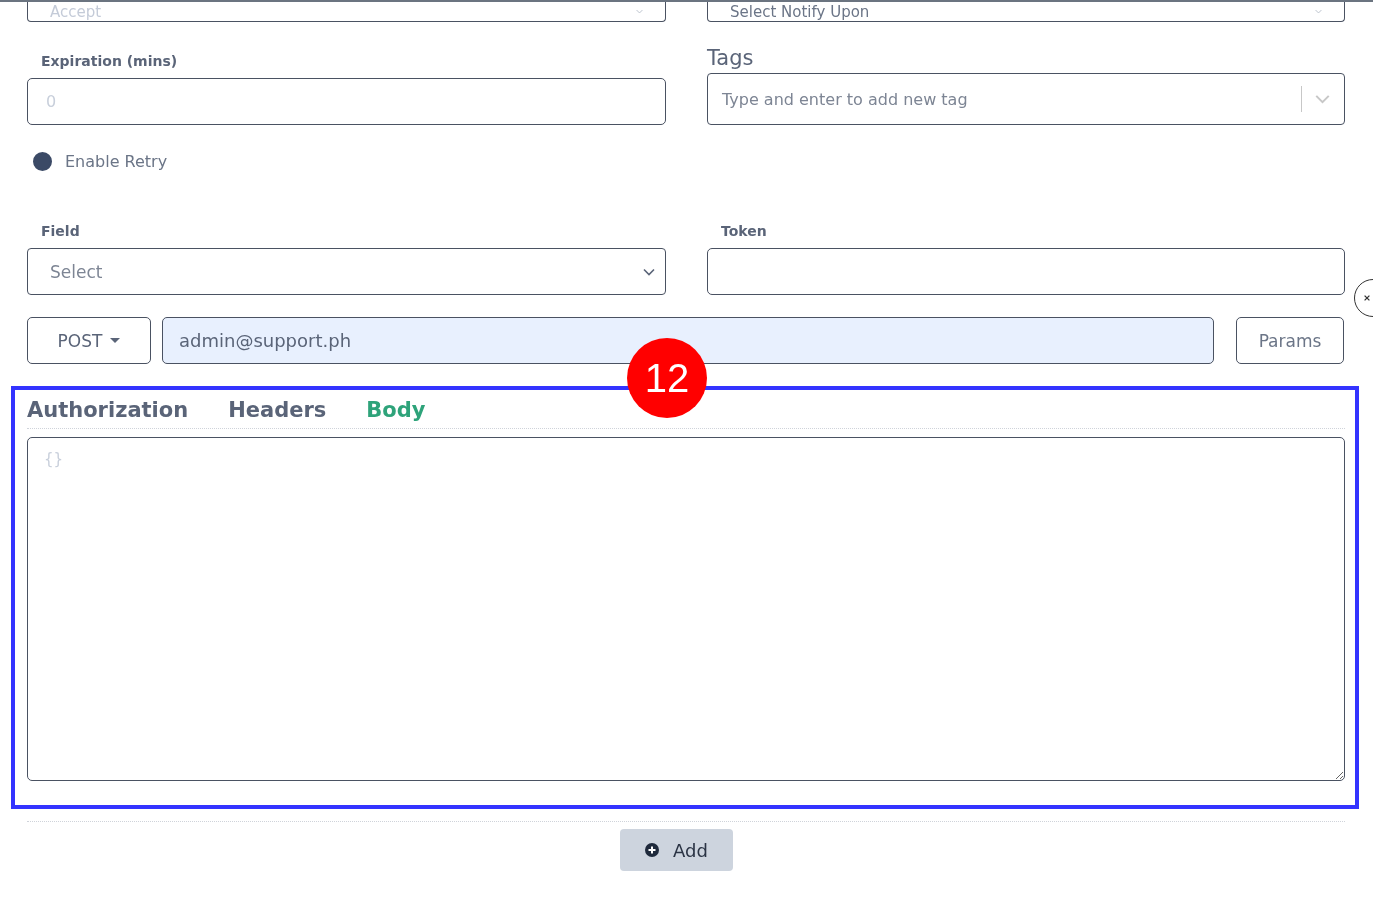 The image size is (1373, 902). What do you see at coordinates (1026, 12) in the screenshot?
I see `select-field: Select Notify Upon` at bounding box center [1026, 12].